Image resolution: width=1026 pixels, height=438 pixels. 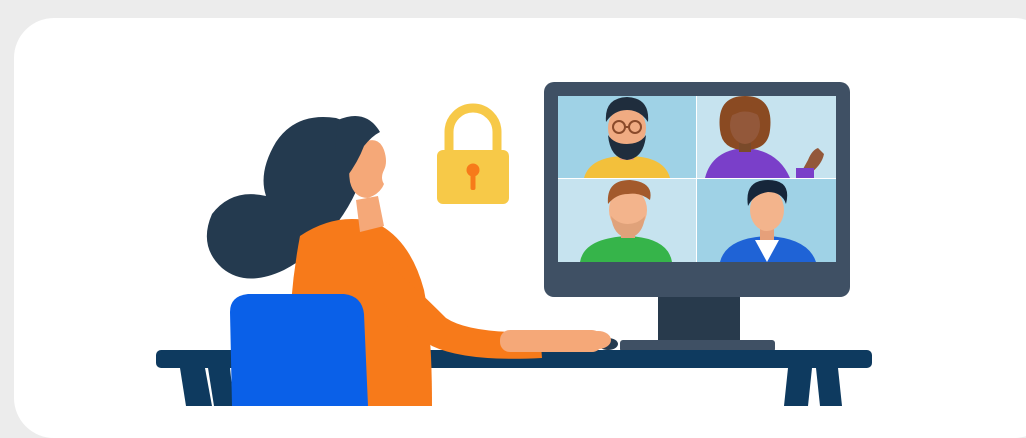 I want to click on participant-tile-top-right, so click(x=766, y=137).